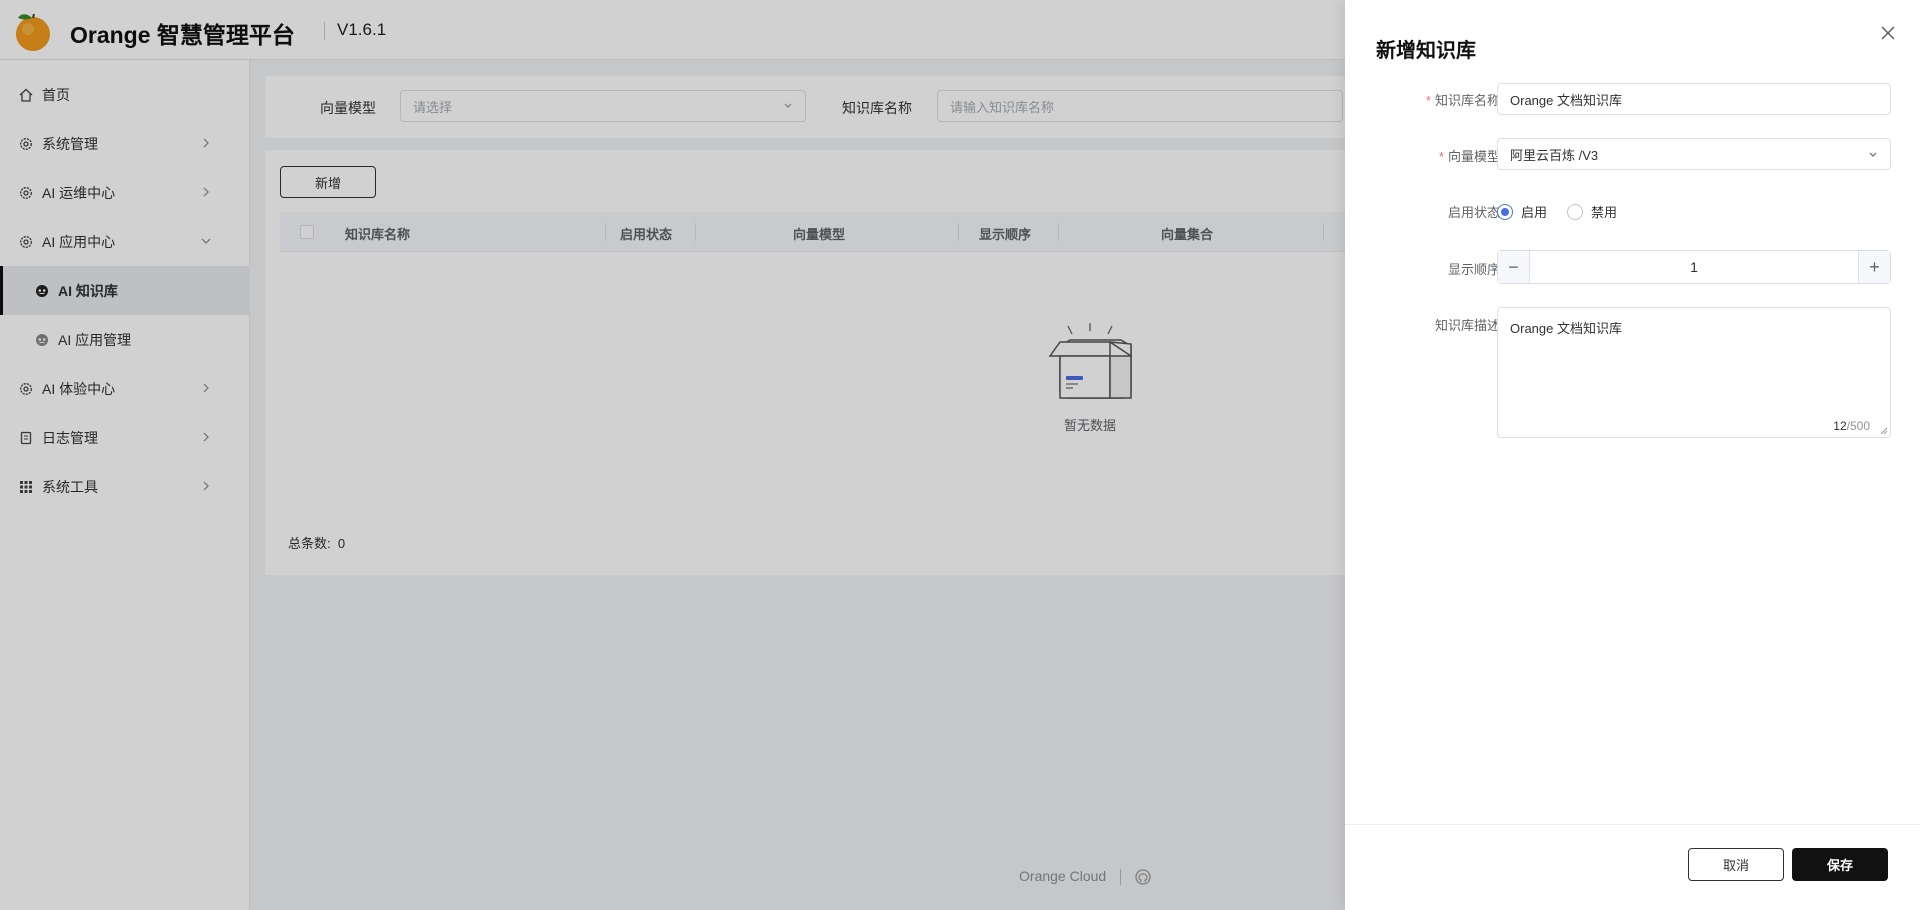 Image resolution: width=1920 pixels, height=910 pixels. I want to click on close-icon, so click(1888, 33).